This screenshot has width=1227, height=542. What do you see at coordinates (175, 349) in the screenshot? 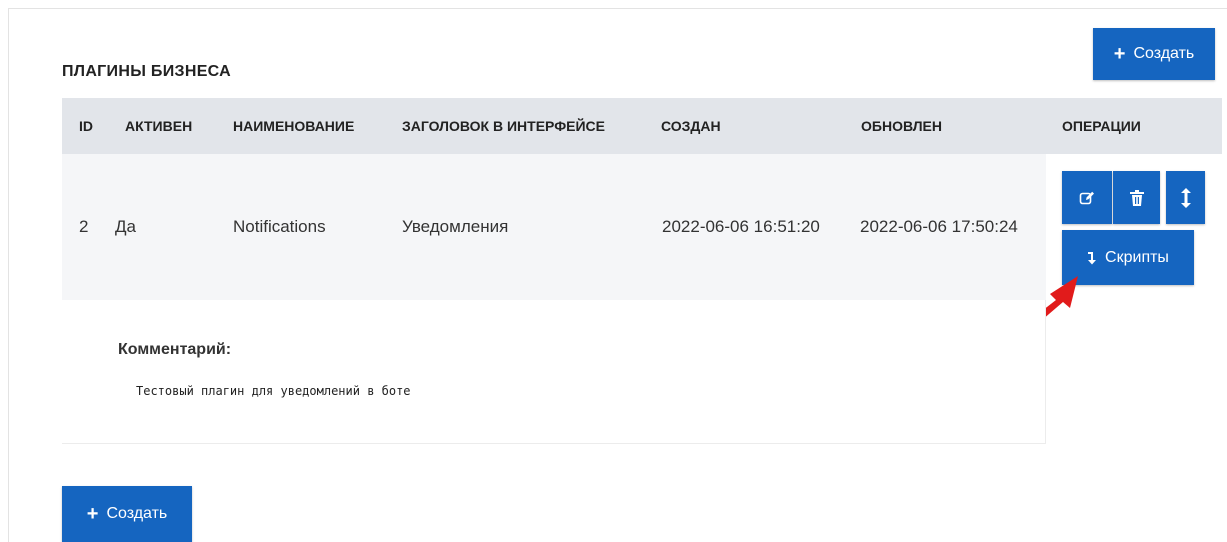
I see `comment-label: Комментарий:` at bounding box center [175, 349].